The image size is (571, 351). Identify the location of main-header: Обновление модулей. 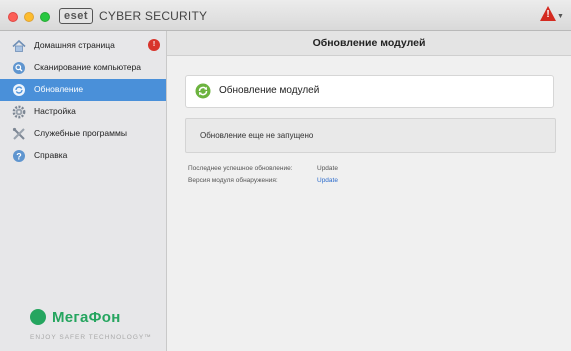
(369, 43).